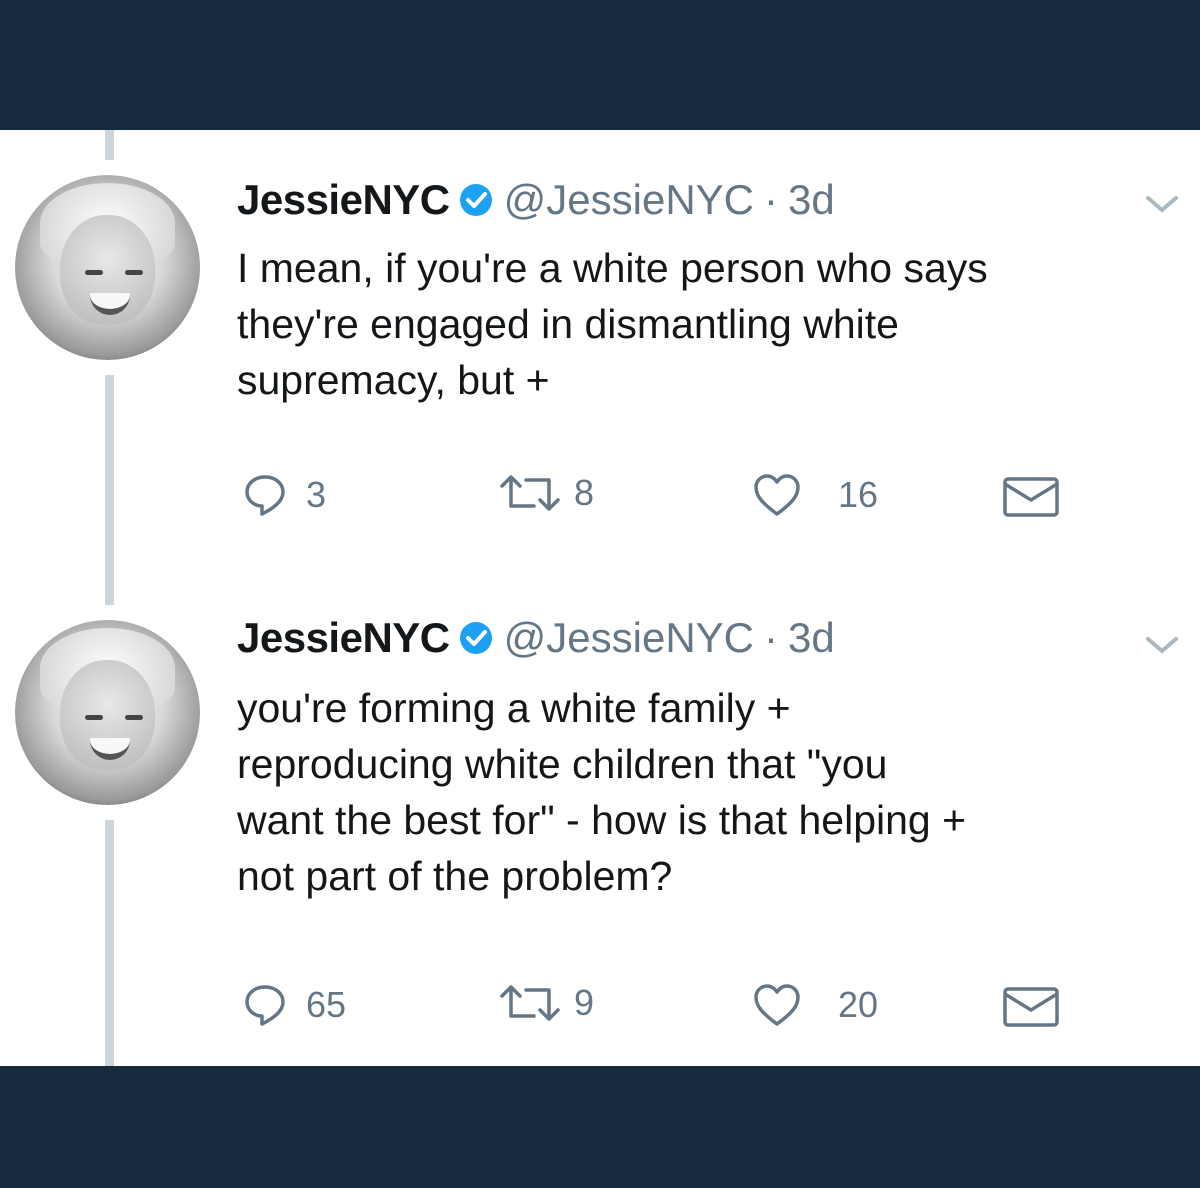 Image resolution: width=1200 pixels, height=1188 pixels. Describe the element at coordinates (393, 380) in the screenshot. I see `tweet-text-line: supremacy, but +` at that location.